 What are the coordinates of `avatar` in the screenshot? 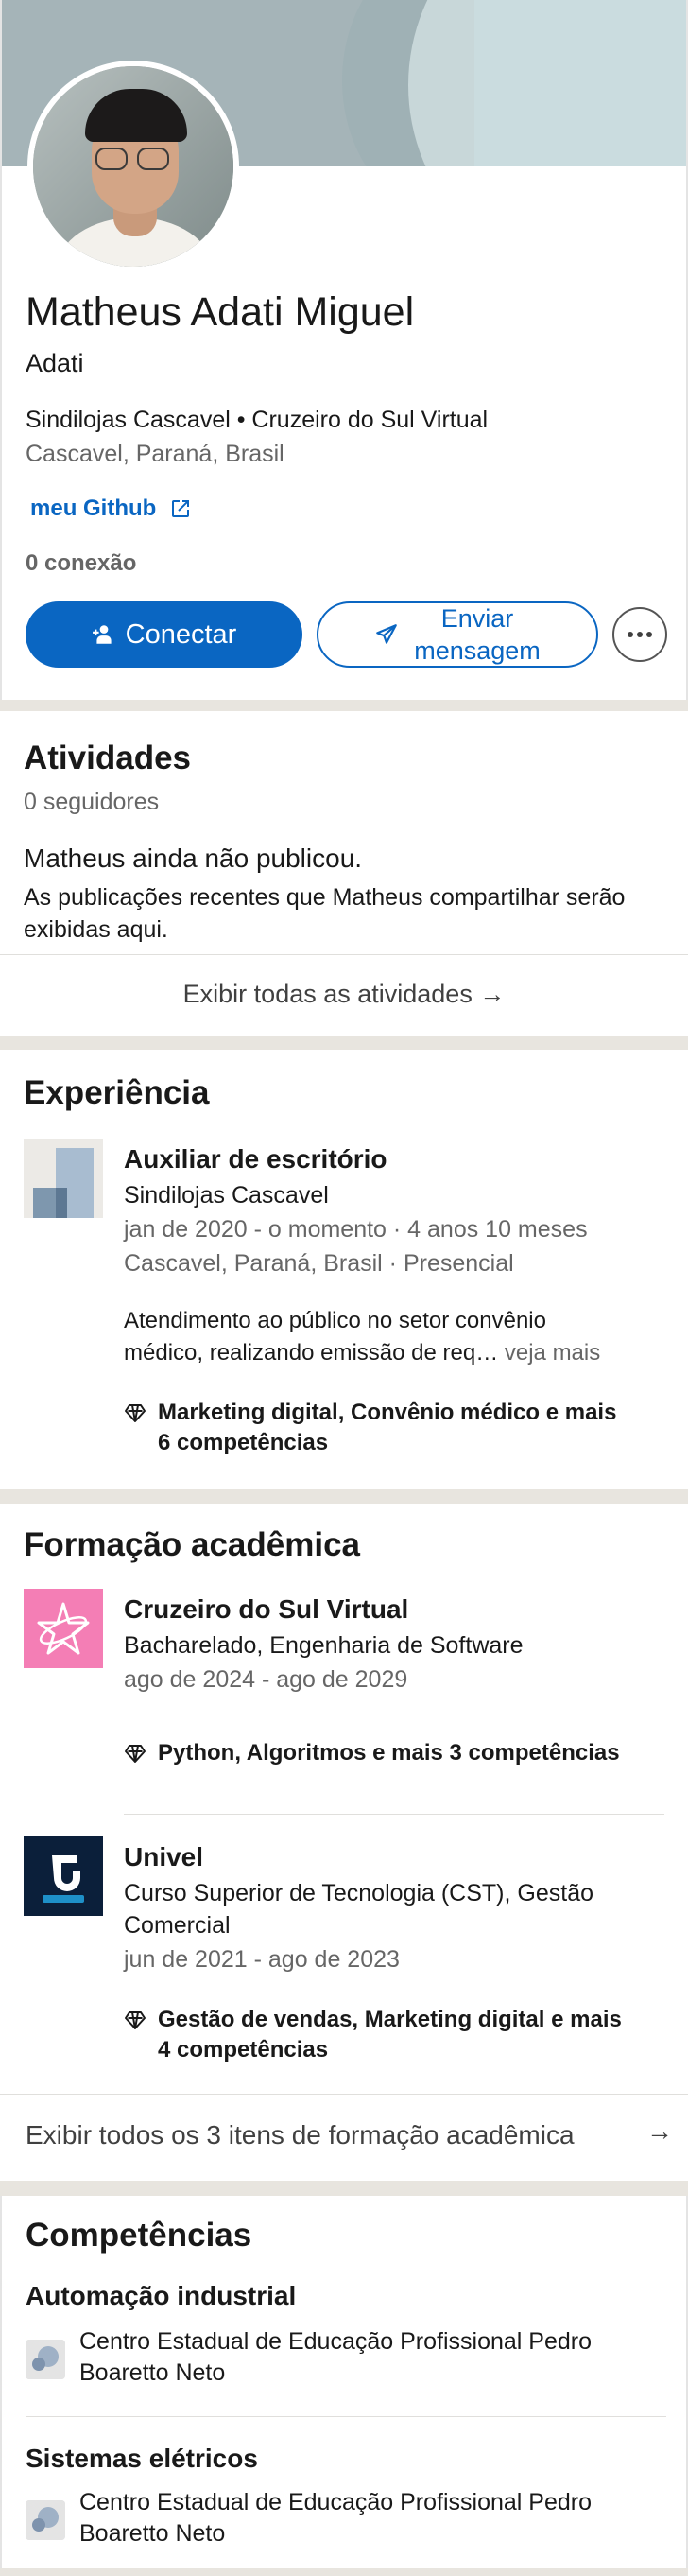 It's located at (133, 166).